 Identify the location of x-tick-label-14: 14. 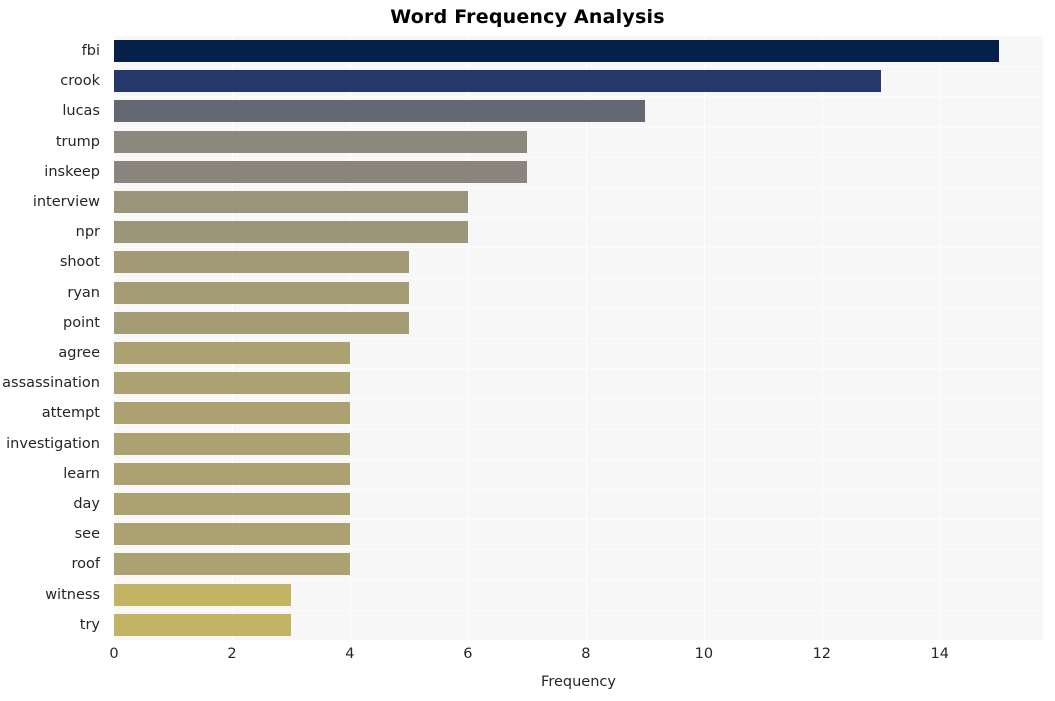
(939, 654).